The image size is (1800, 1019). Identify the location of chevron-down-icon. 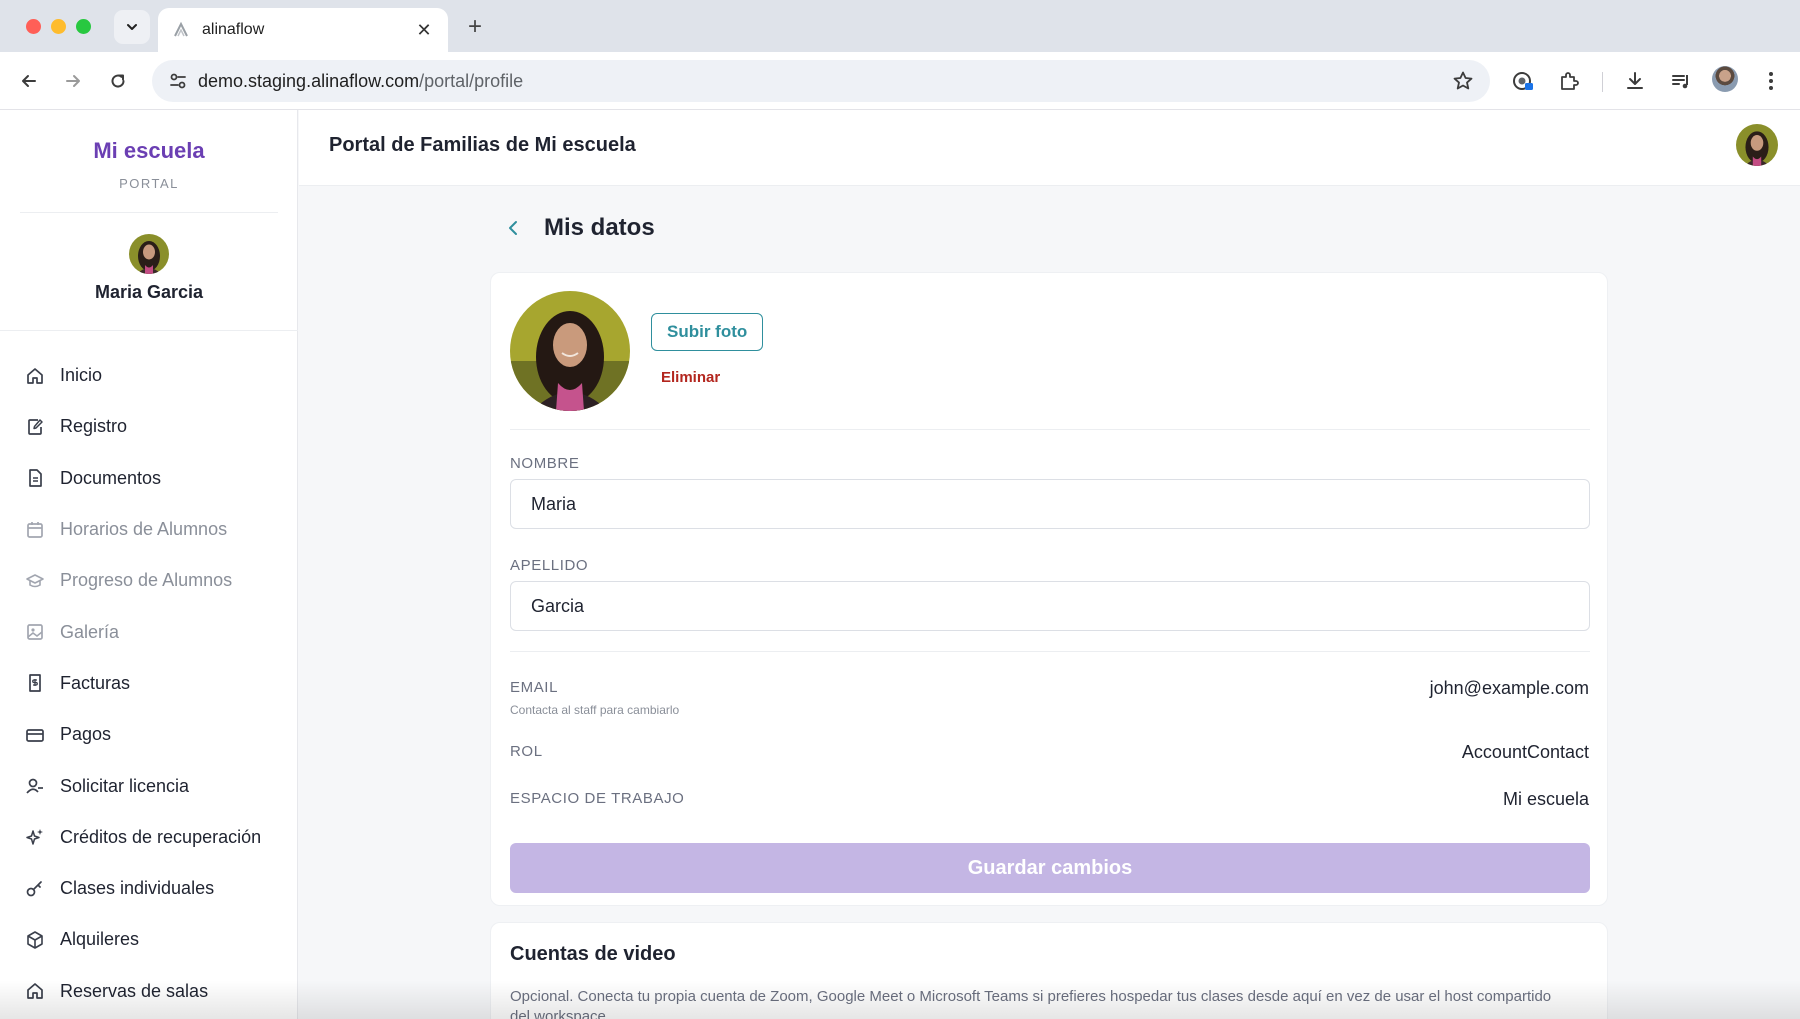
(132, 27).